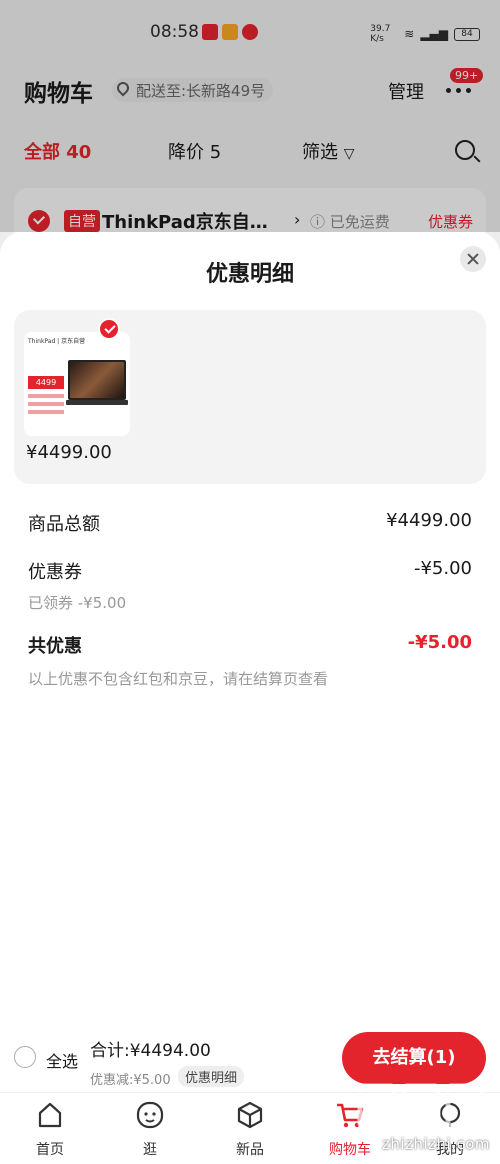  Describe the element at coordinates (57, 341) in the screenshot. I see `thumb-brand: ThinkPad | 京东自营` at that location.